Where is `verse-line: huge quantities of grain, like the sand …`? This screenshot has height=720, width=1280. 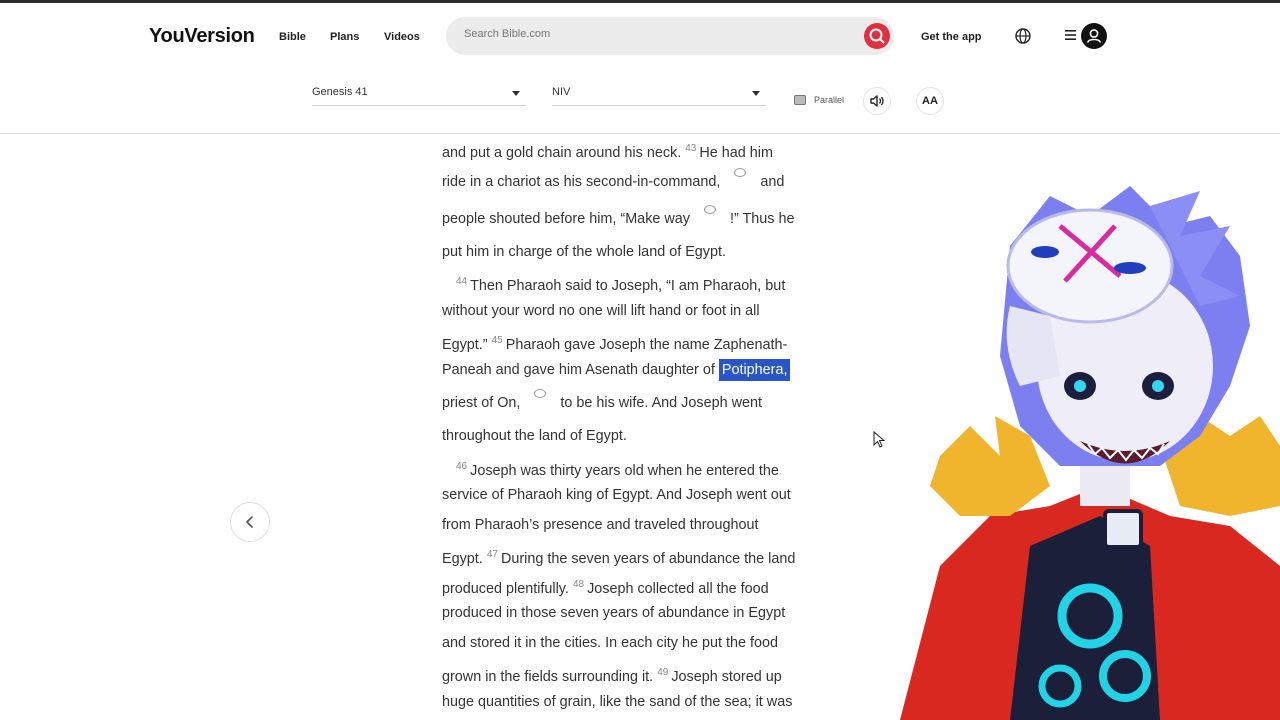 verse-line: huge quantities of grain, like the sand … is located at coordinates (617, 701).